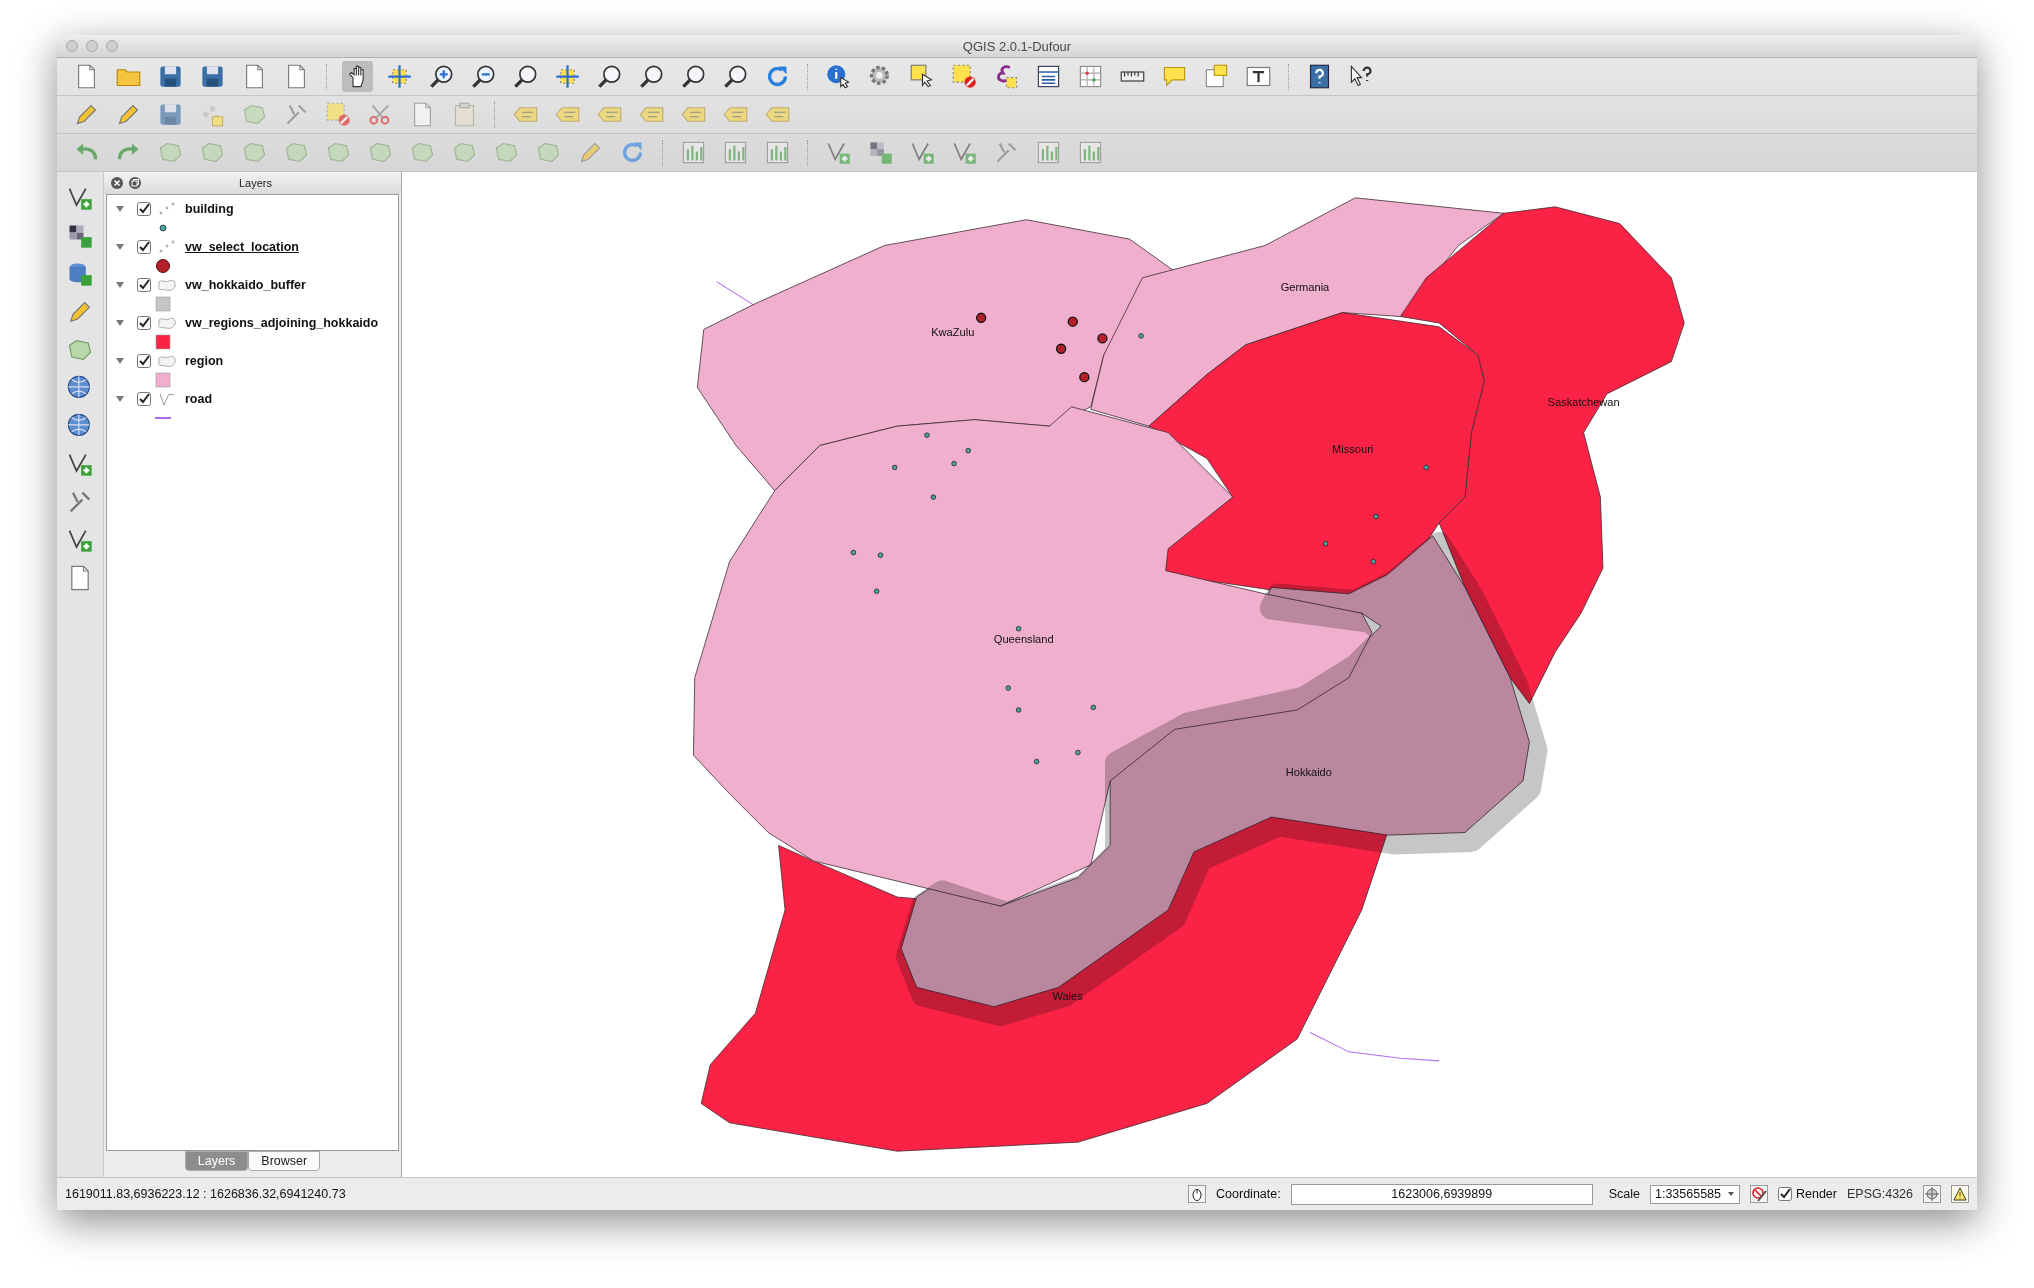 This screenshot has height=1288, width=2034. Describe the element at coordinates (1932, 1194) in the screenshot. I see `crosshair-icon` at that location.